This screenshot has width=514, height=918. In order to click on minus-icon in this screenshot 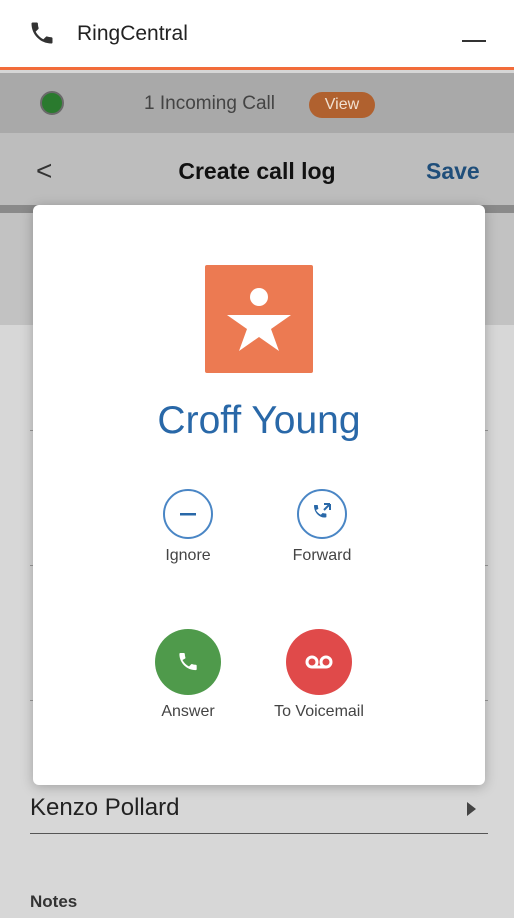, I will do `click(188, 514)`.